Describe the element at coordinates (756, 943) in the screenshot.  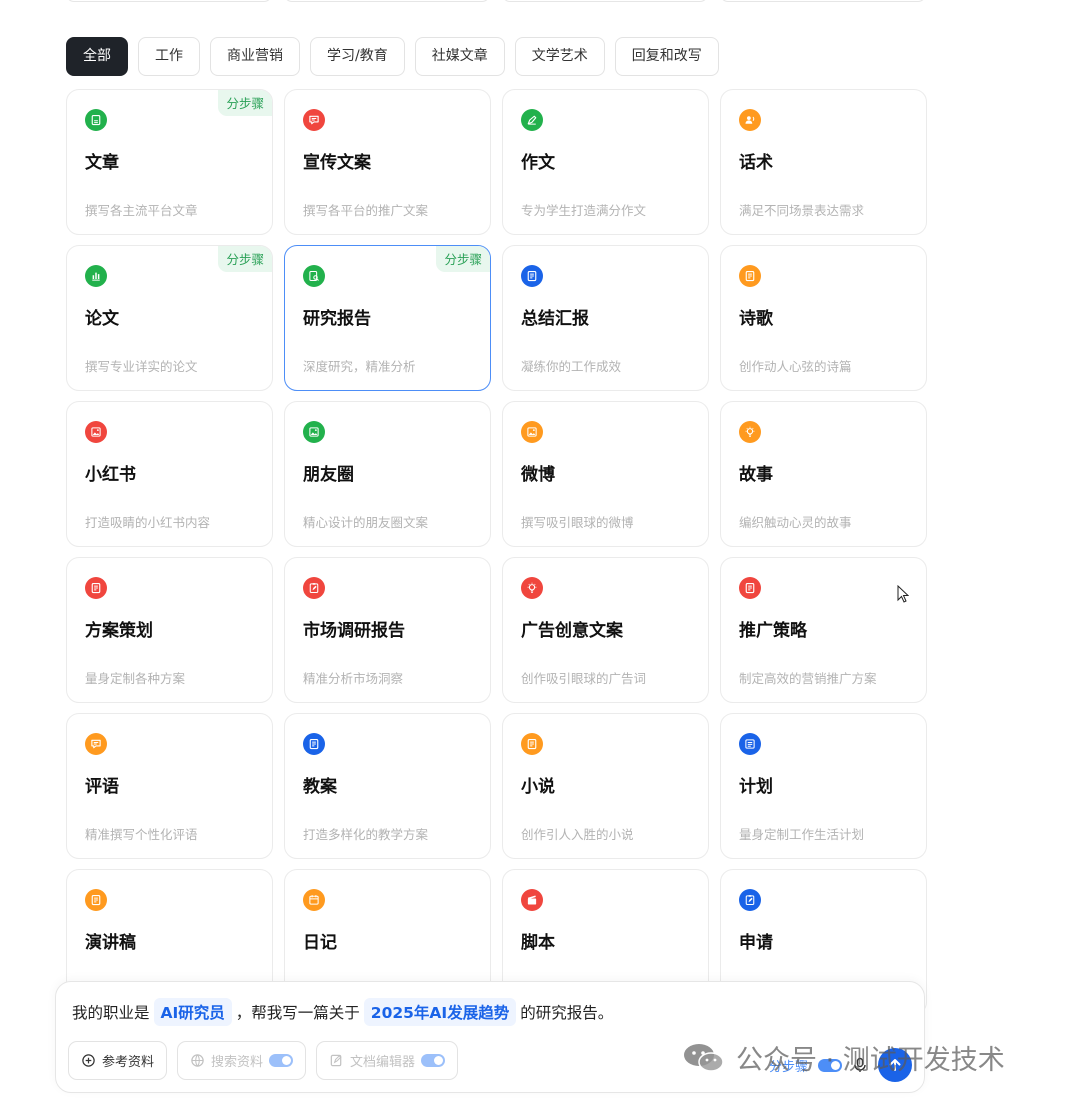
I see `card-title: 申请` at that location.